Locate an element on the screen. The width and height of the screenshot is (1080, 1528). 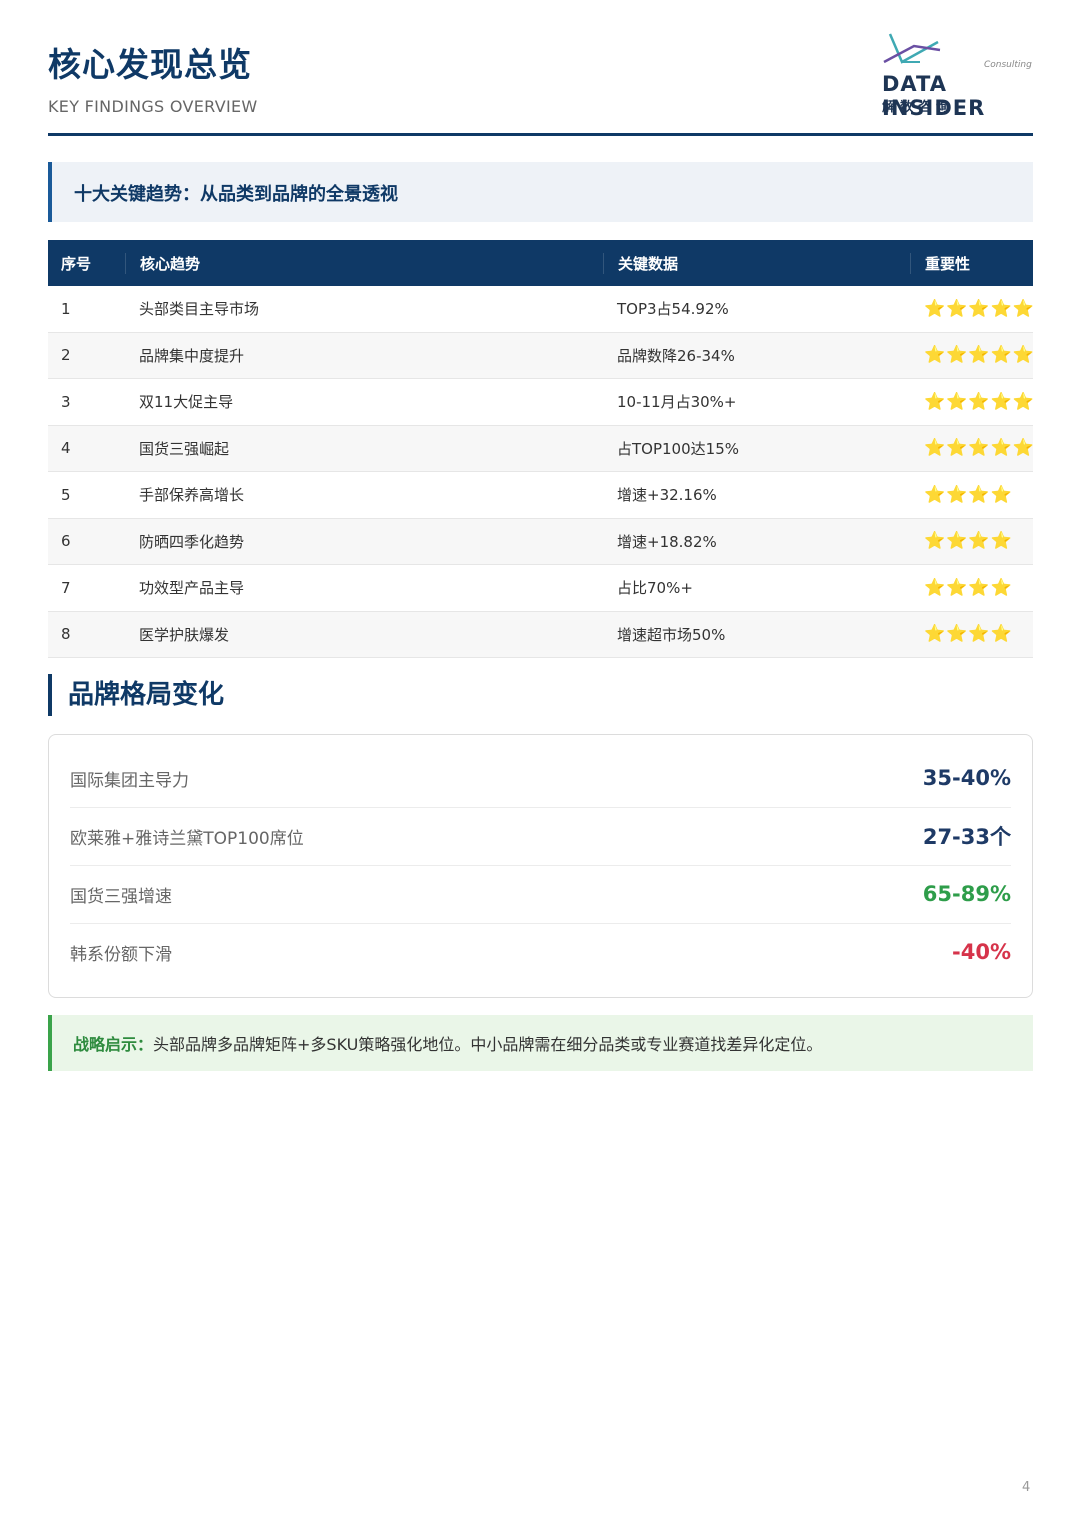
header-data: 关键数据 is located at coordinates (756, 263).